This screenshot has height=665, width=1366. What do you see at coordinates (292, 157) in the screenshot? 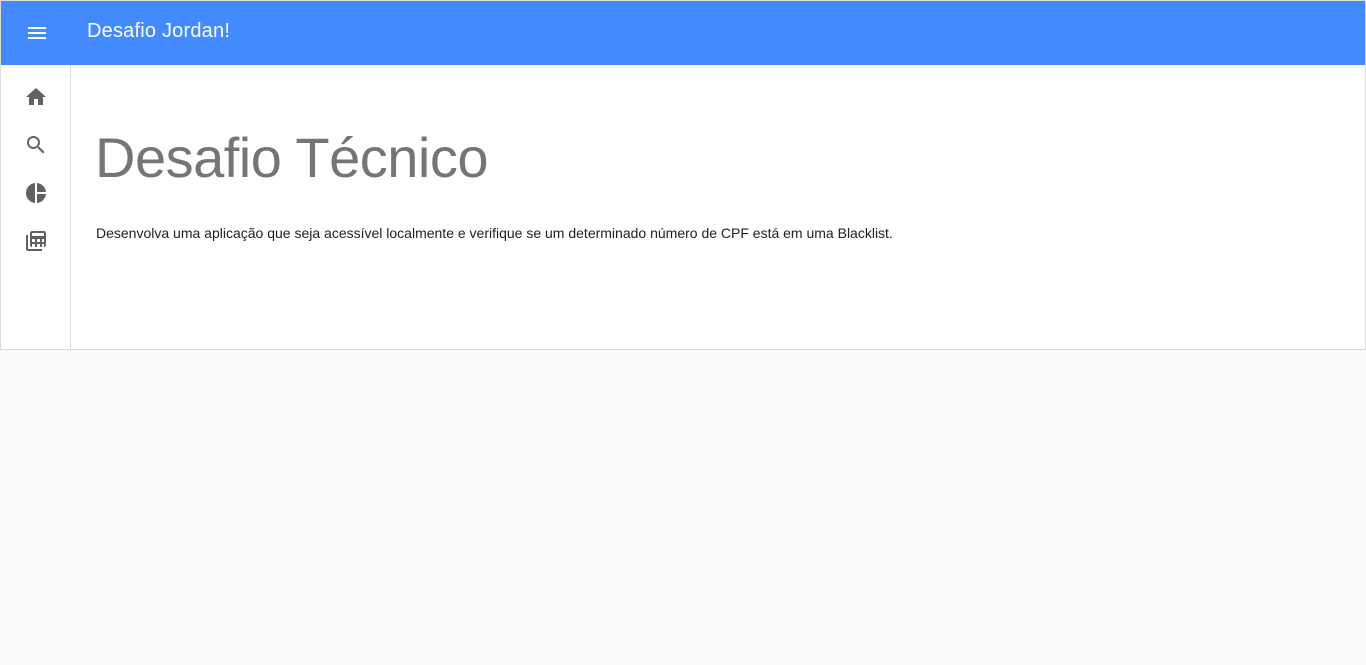
I see `page-title: Desafio Técnico` at bounding box center [292, 157].